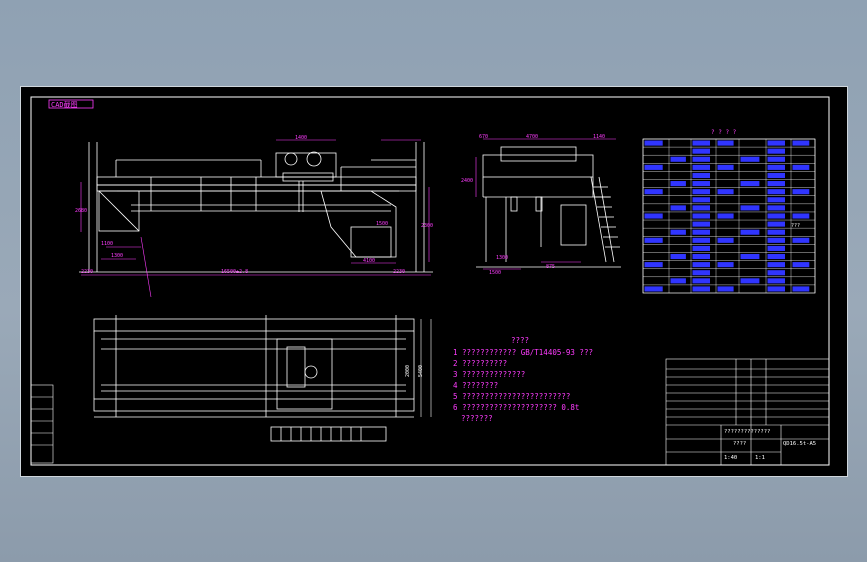  I want to click on dim-label: 2400, so click(467, 181).